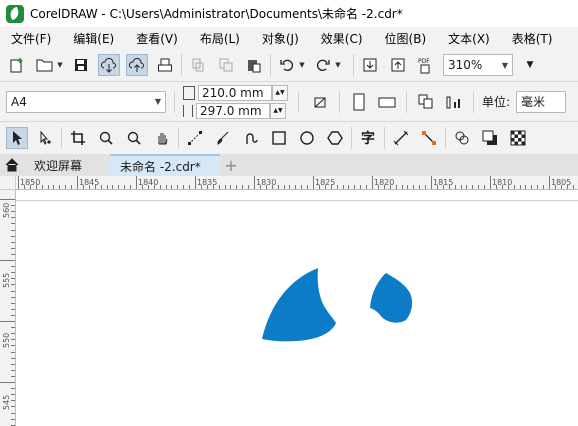 This screenshot has height=426, width=578. What do you see at coordinates (223, 138) in the screenshot?
I see `artistic-media-icon` at bounding box center [223, 138].